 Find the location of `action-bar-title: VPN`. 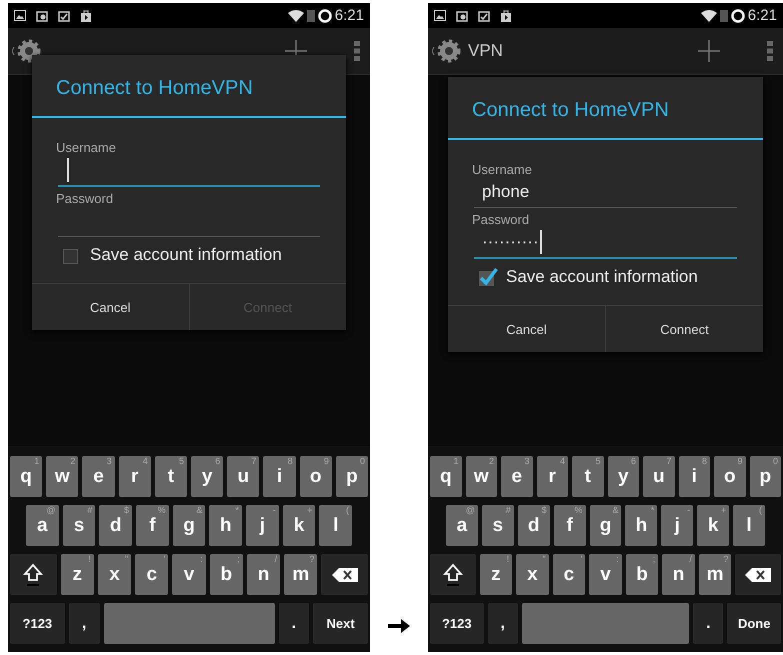

action-bar-title: VPN is located at coordinates (485, 51).